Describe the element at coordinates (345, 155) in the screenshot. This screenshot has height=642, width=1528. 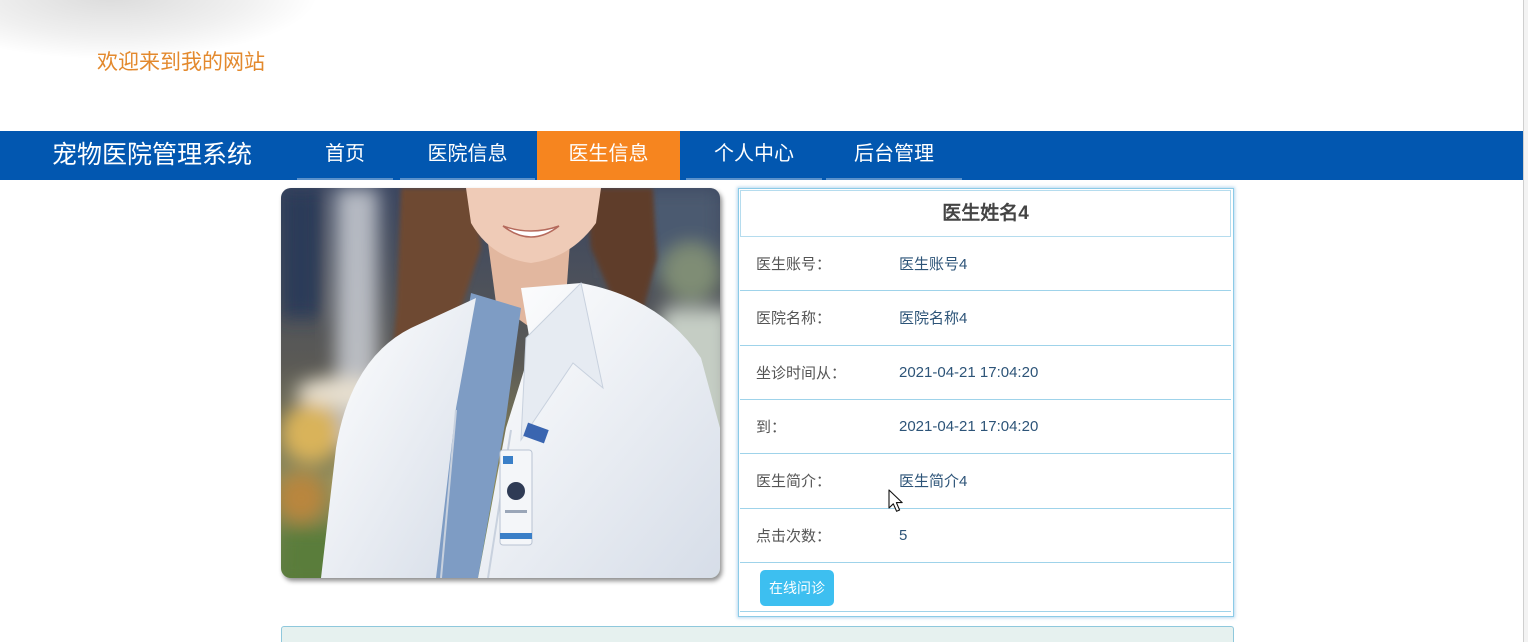
I see `nav-item-home: 首页` at that location.